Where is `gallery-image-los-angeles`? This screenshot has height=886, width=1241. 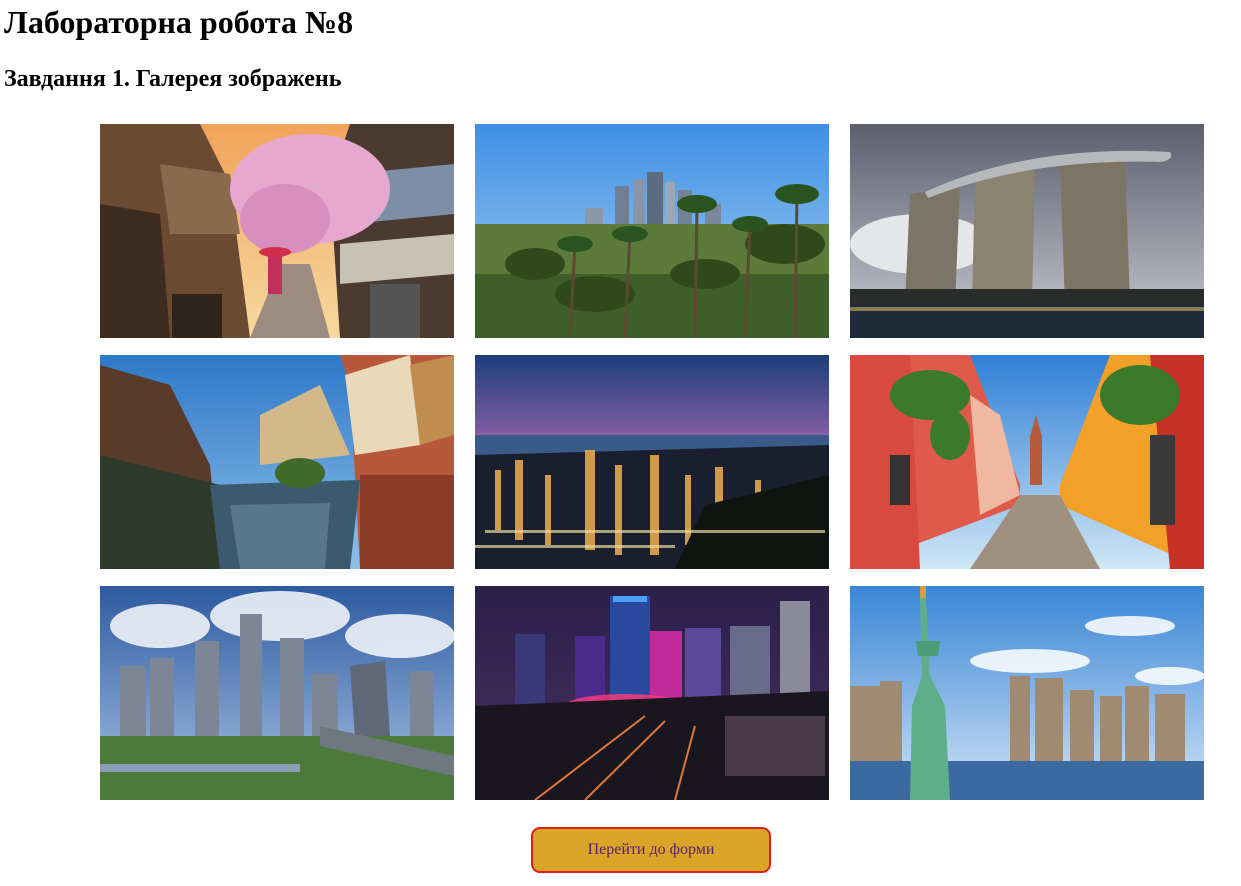
gallery-image-los-angeles is located at coordinates (652, 231).